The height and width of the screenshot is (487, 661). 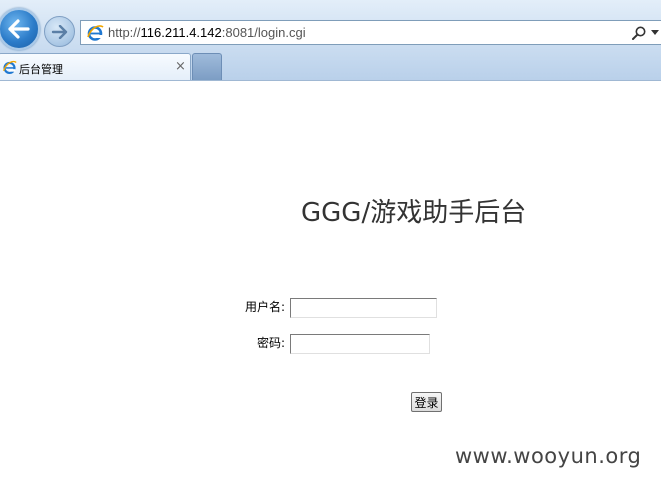 I want to click on back-button, so click(x=20, y=29).